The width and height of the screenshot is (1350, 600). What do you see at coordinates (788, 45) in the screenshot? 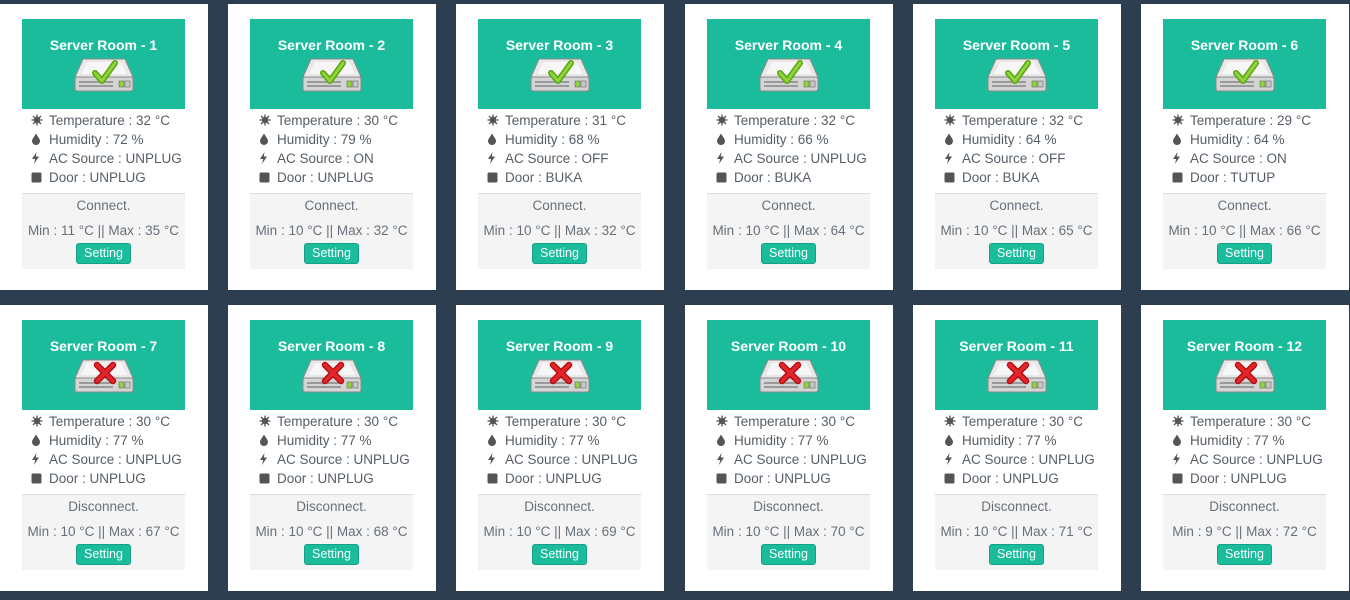
I see `room-title: Server Room - 4` at bounding box center [788, 45].